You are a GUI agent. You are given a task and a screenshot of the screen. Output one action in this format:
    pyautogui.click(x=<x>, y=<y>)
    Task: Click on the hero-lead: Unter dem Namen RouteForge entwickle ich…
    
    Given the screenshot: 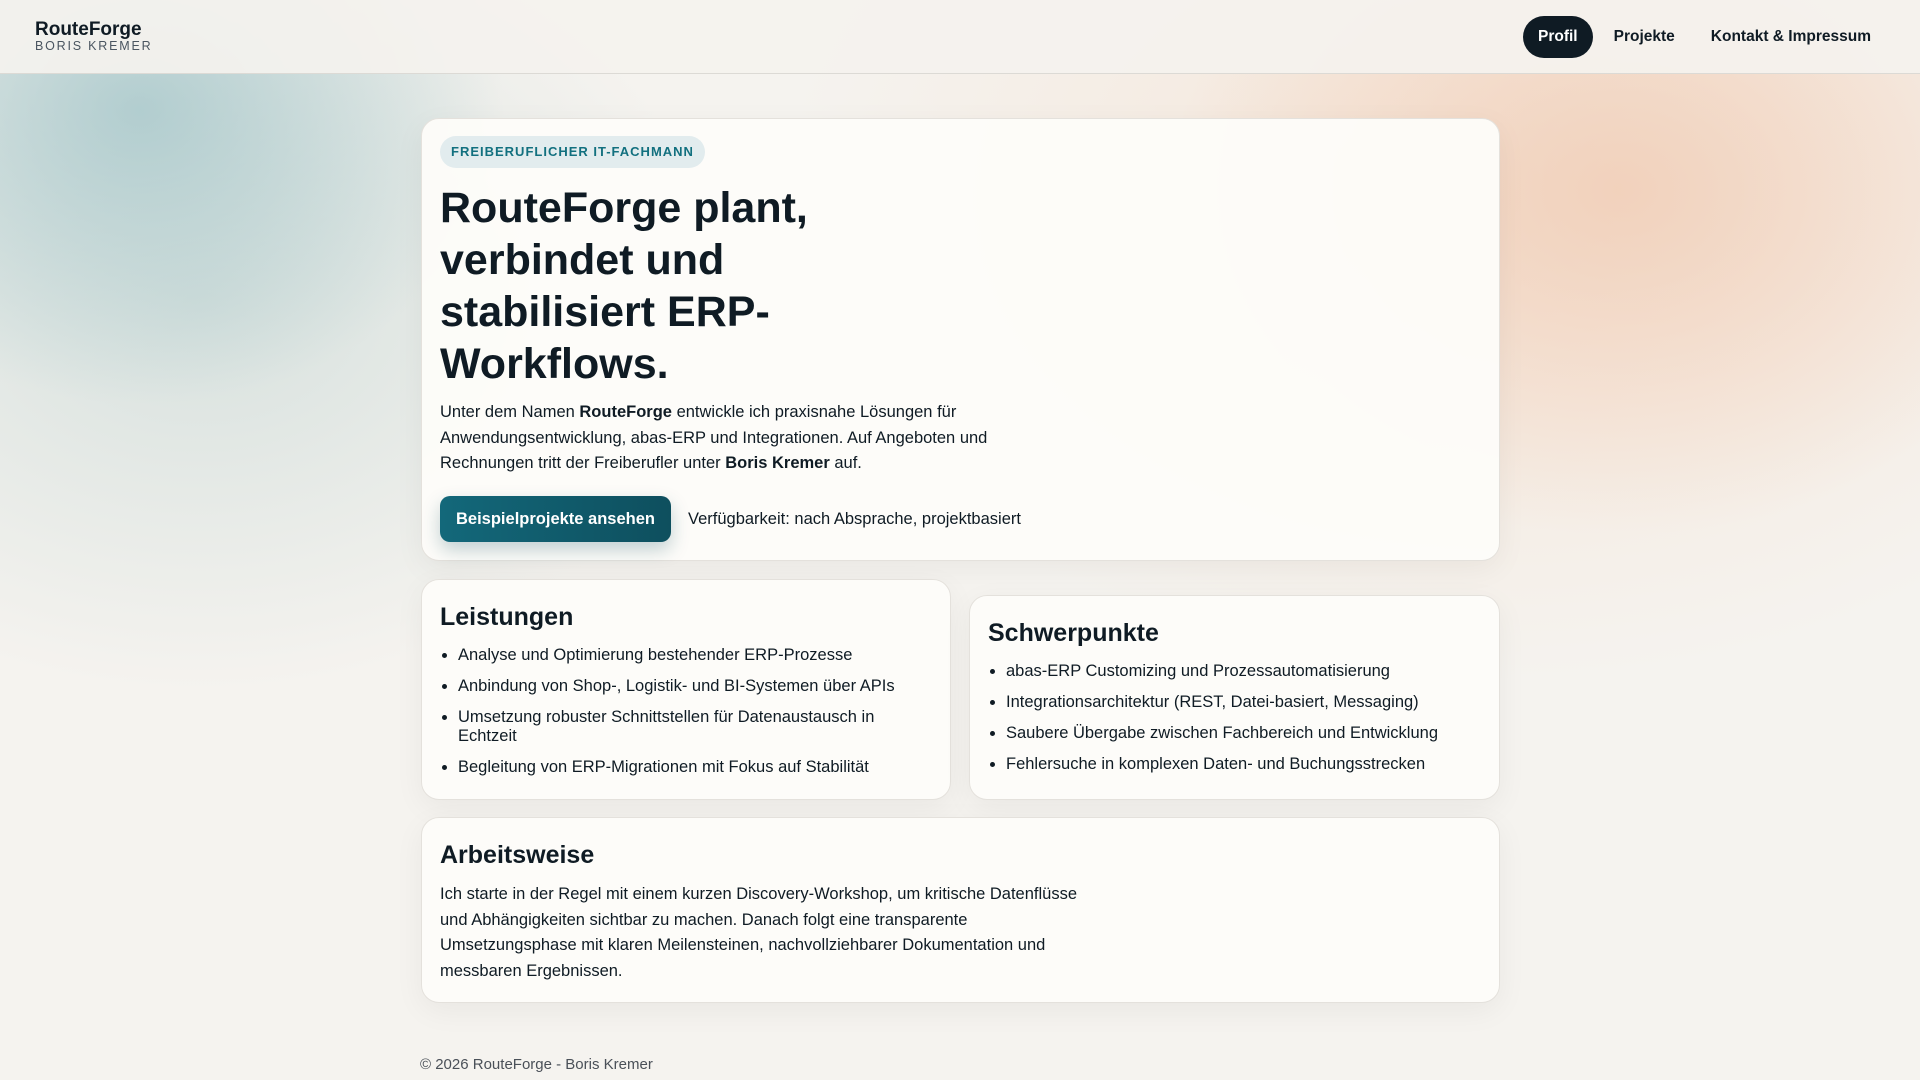 What is the action you would take?
    pyautogui.click(x=720, y=438)
    